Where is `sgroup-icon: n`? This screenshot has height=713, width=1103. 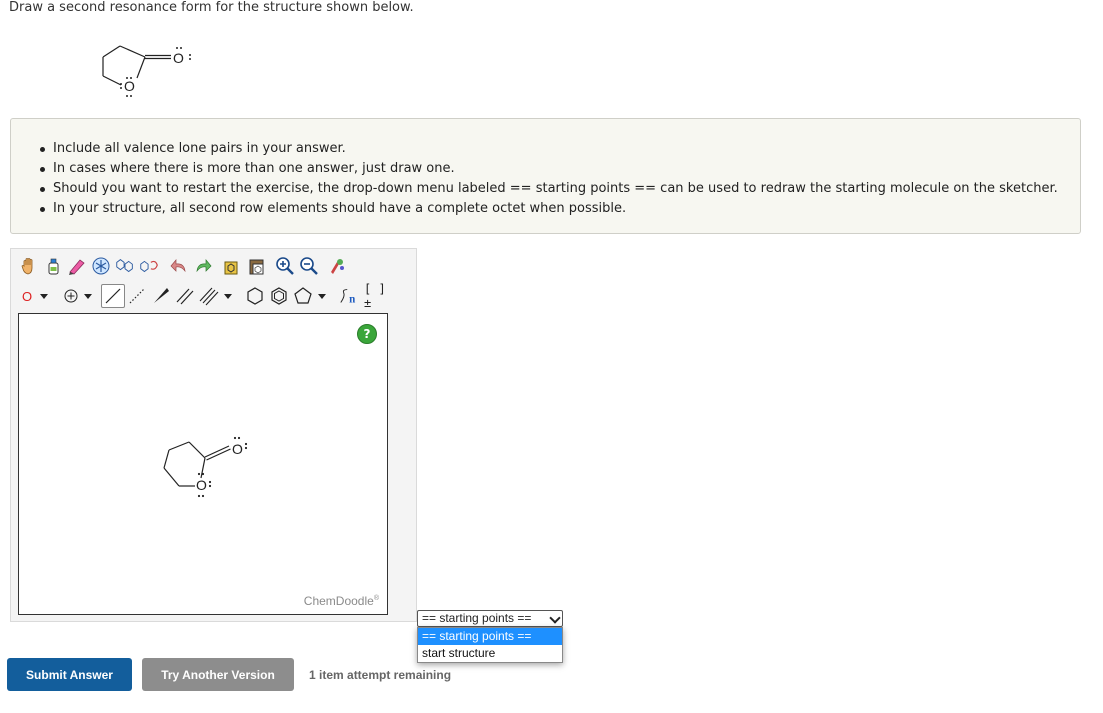
sgroup-icon: n is located at coordinates (350, 296).